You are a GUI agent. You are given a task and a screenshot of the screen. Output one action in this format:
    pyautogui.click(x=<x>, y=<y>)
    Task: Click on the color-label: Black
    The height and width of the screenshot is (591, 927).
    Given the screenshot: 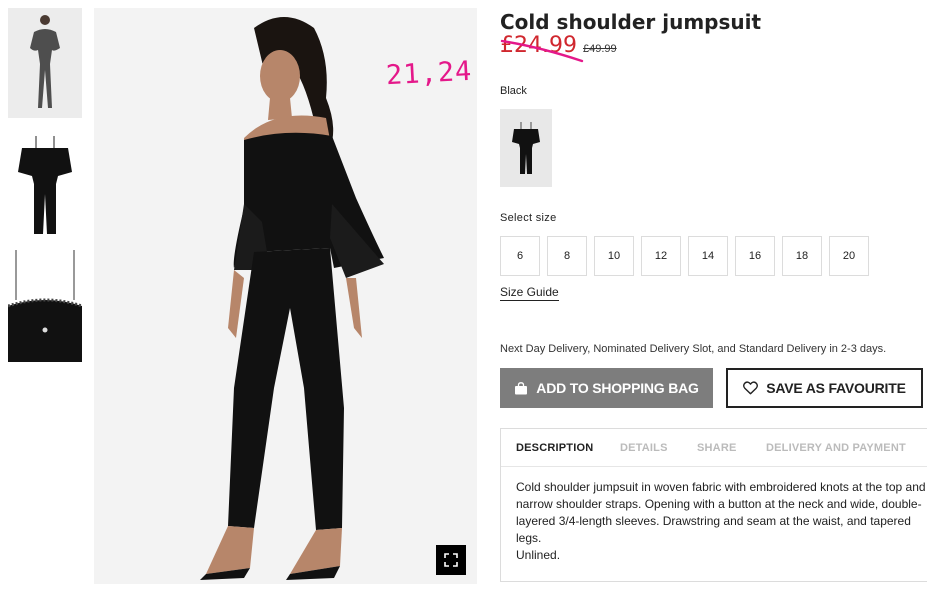 What is the action you would take?
    pyautogui.click(x=513, y=91)
    